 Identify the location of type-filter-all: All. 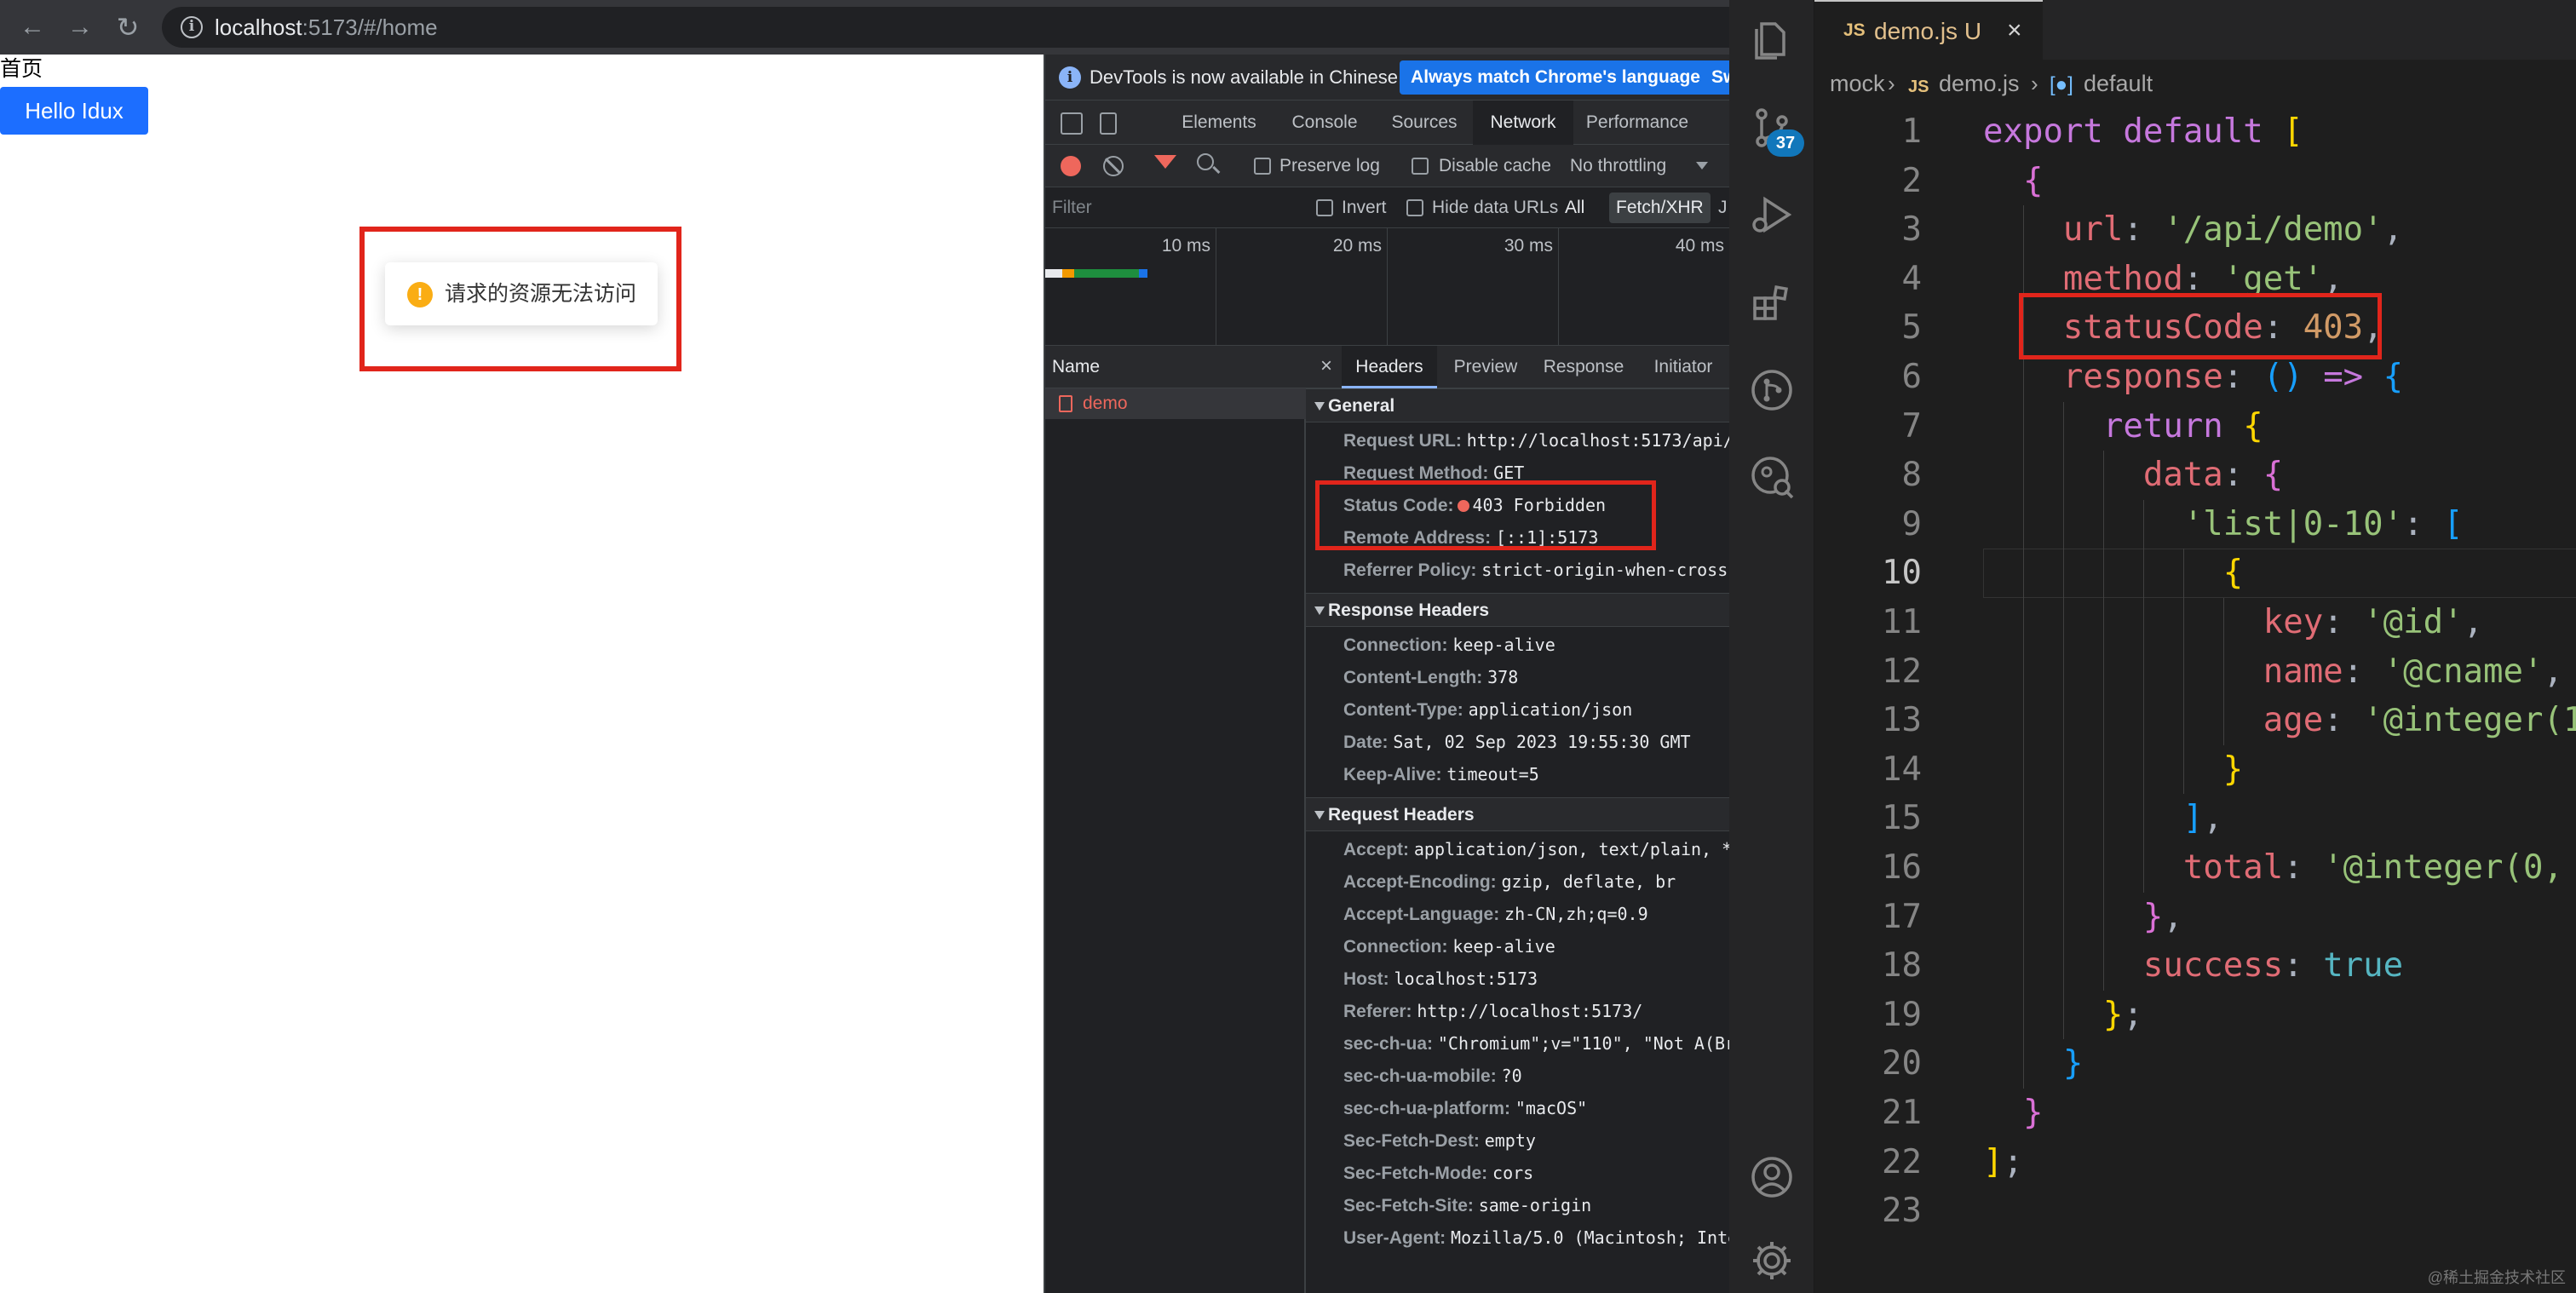
(1575, 208).